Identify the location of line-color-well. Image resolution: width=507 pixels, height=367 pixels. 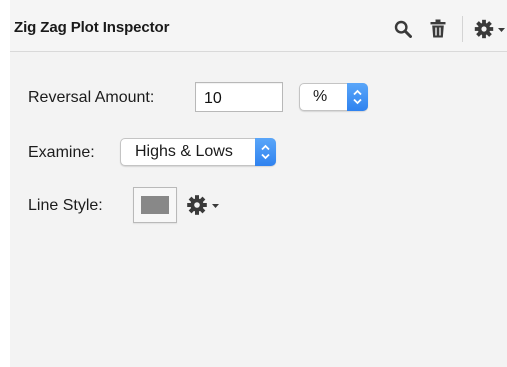
(155, 205).